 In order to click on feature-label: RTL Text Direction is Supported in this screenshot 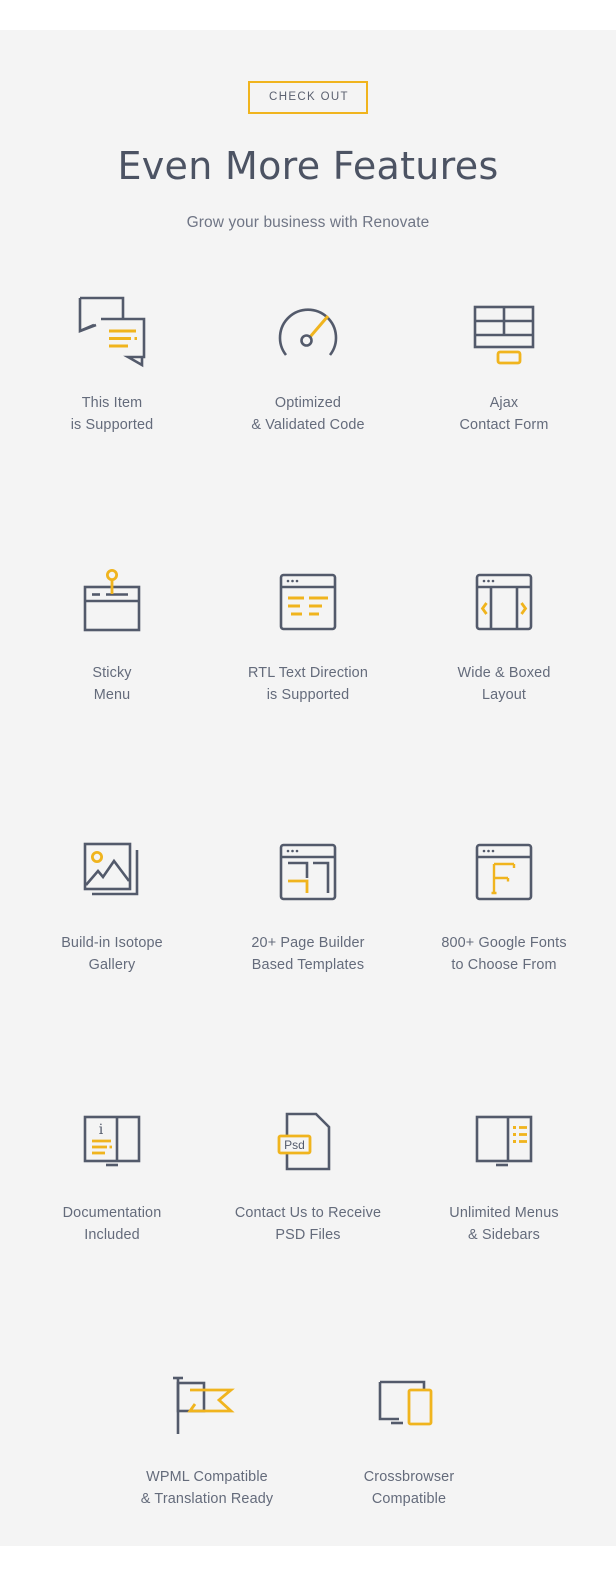, I will do `click(307, 684)`.